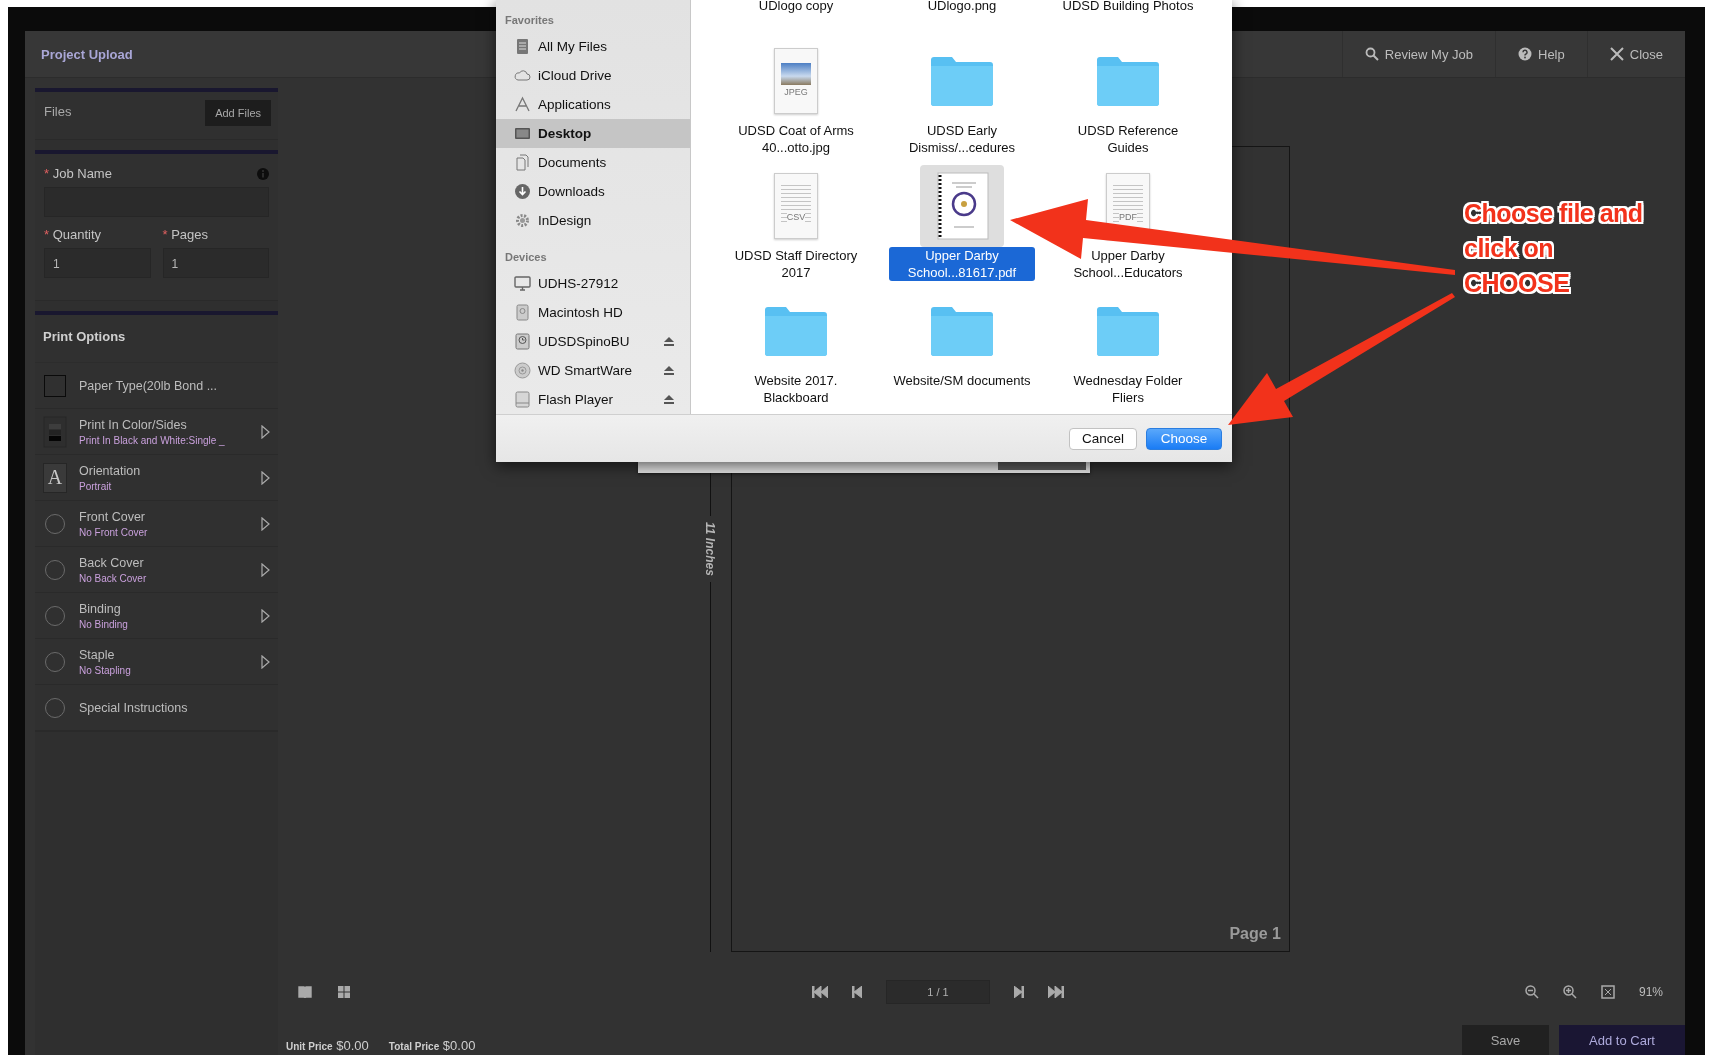 The width and height of the screenshot is (1726, 1055). I want to click on field-label: * Quantity, so click(73, 234).